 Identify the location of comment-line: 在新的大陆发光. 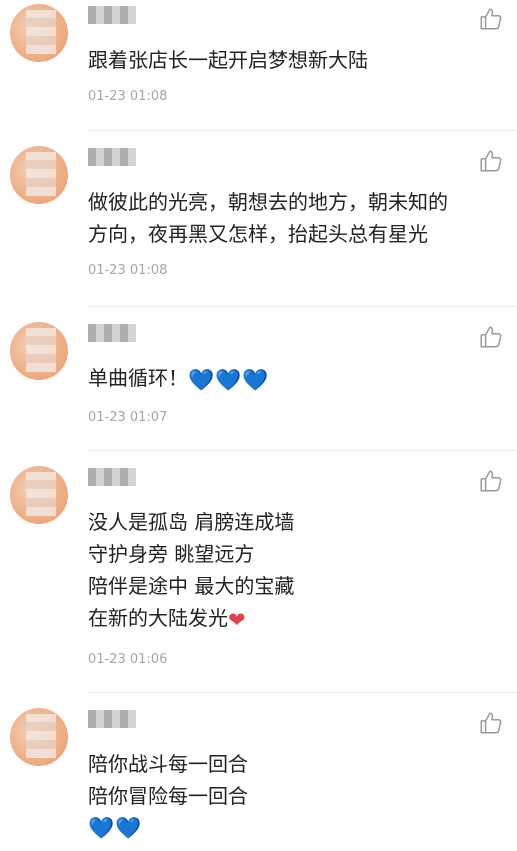
(158, 618).